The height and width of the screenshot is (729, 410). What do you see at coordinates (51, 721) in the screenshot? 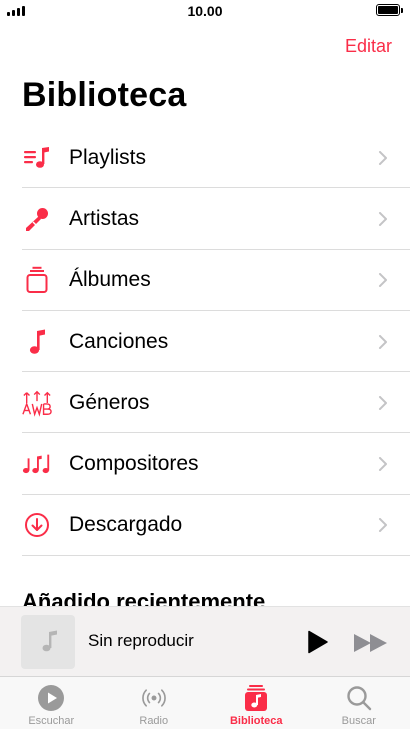
I see `tab-label: Escuchar` at bounding box center [51, 721].